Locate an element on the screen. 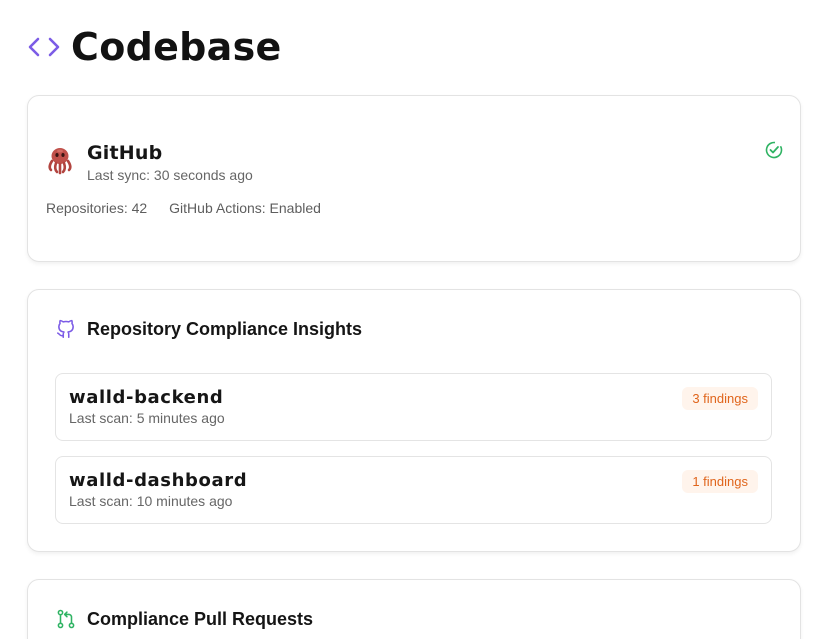 Image resolution: width=828 pixels, height=639 pixels. repo-name: walld-backend is located at coordinates (146, 397).